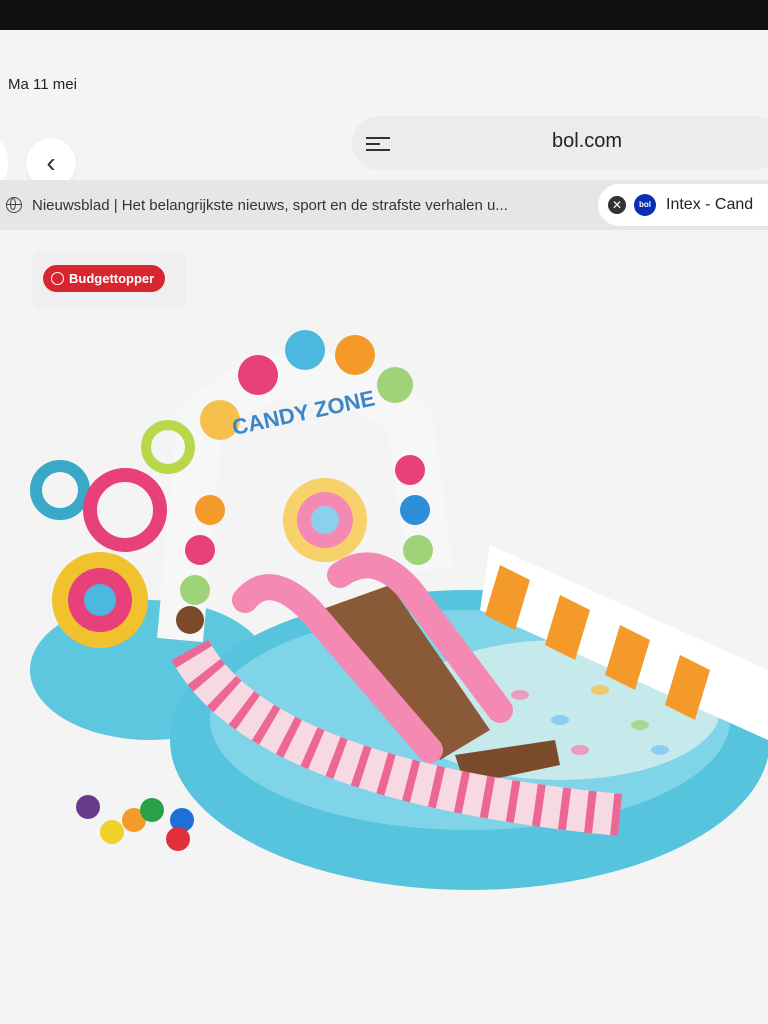 This screenshot has width=768, height=1024. I want to click on badge-container: Budgettopper, so click(109, 280).